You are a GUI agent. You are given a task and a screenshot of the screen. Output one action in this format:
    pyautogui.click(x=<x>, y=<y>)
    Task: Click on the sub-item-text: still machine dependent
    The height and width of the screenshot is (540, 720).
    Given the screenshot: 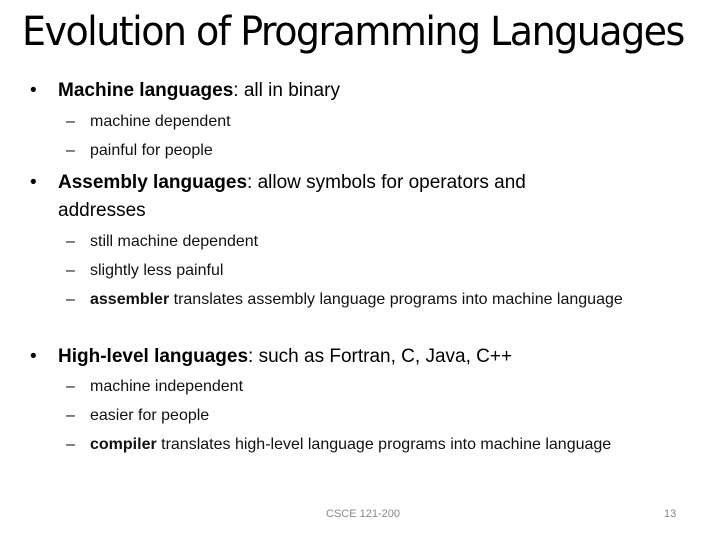 What is the action you would take?
    pyautogui.click(x=174, y=241)
    